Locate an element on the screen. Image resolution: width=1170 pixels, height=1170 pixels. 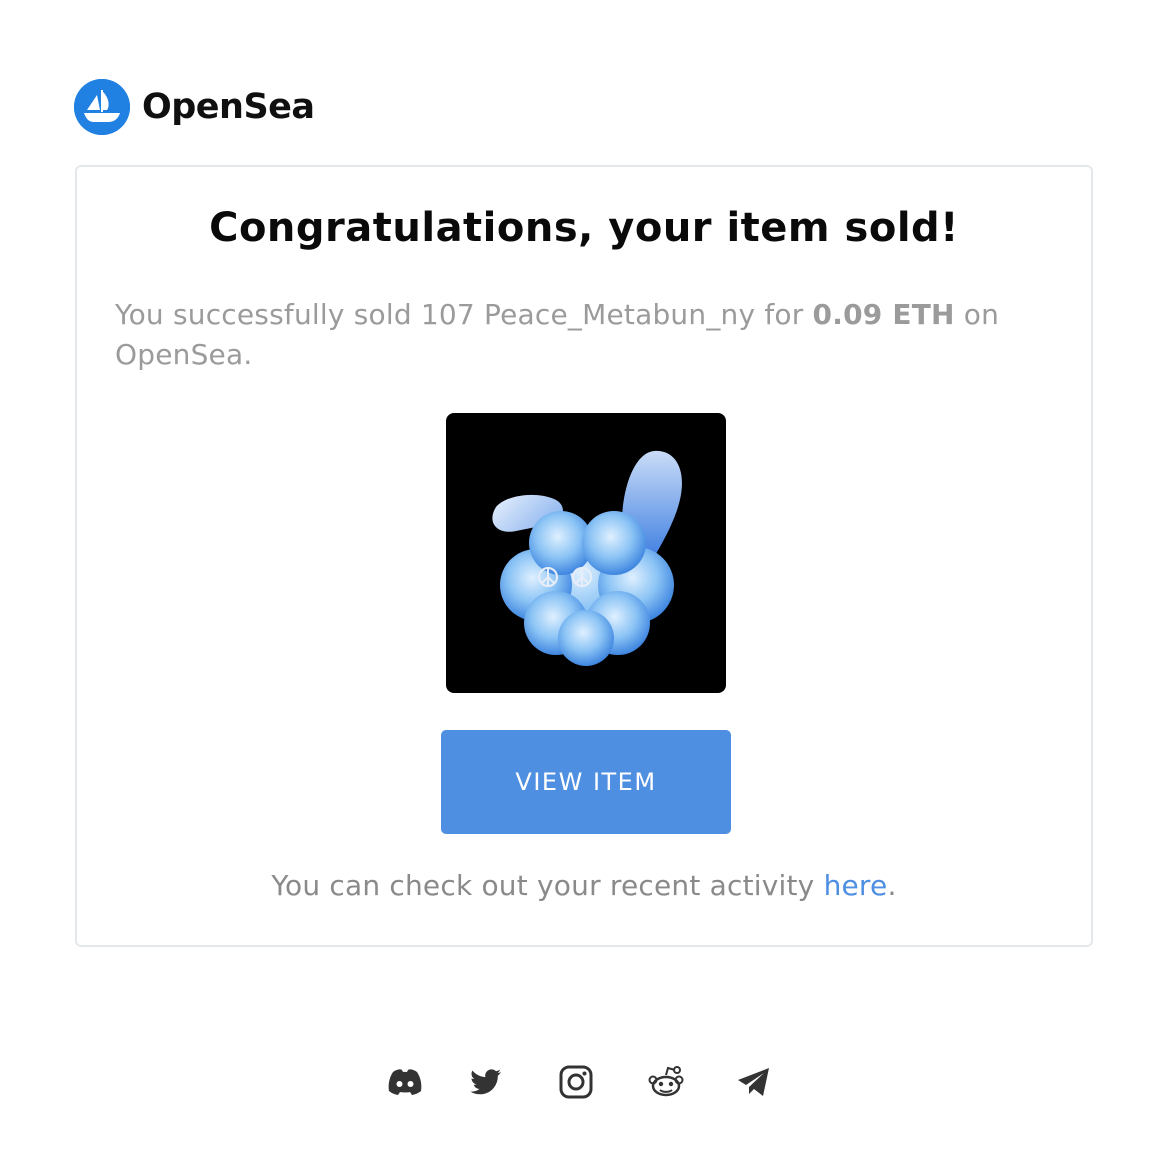
discord-icon is located at coordinates (405, 1082).